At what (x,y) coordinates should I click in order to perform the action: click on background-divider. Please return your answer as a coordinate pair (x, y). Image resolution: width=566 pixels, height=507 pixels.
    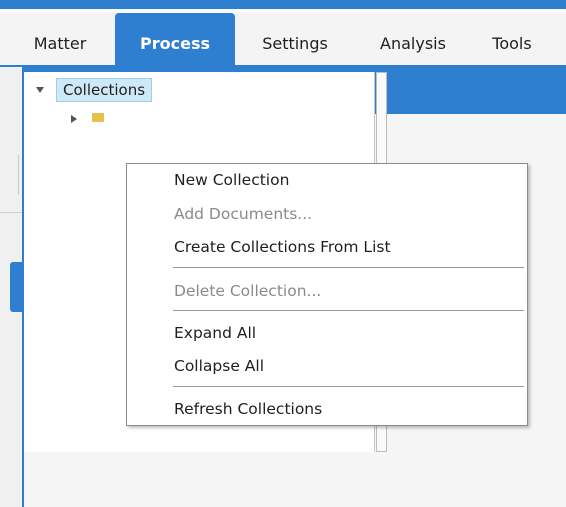
    Looking at the image, I should click on (11, 212).